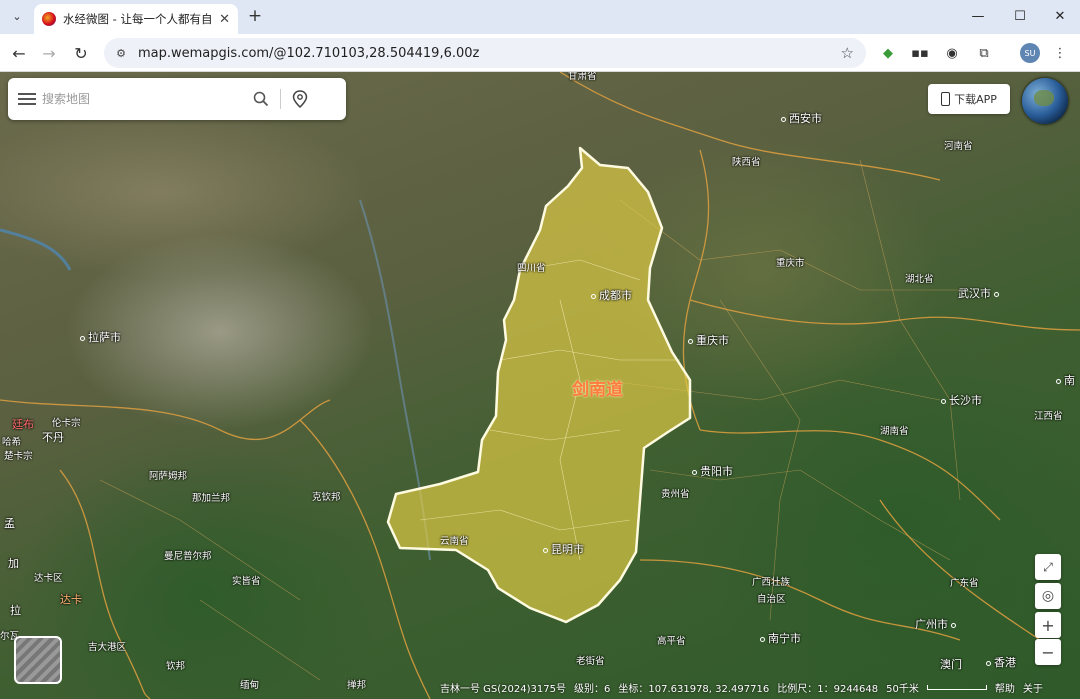 This screenshot has height=699, width=1080. Describe the element at coordinates (590, 661) in the screenshot. I see `map-label: 老街省` at that location.